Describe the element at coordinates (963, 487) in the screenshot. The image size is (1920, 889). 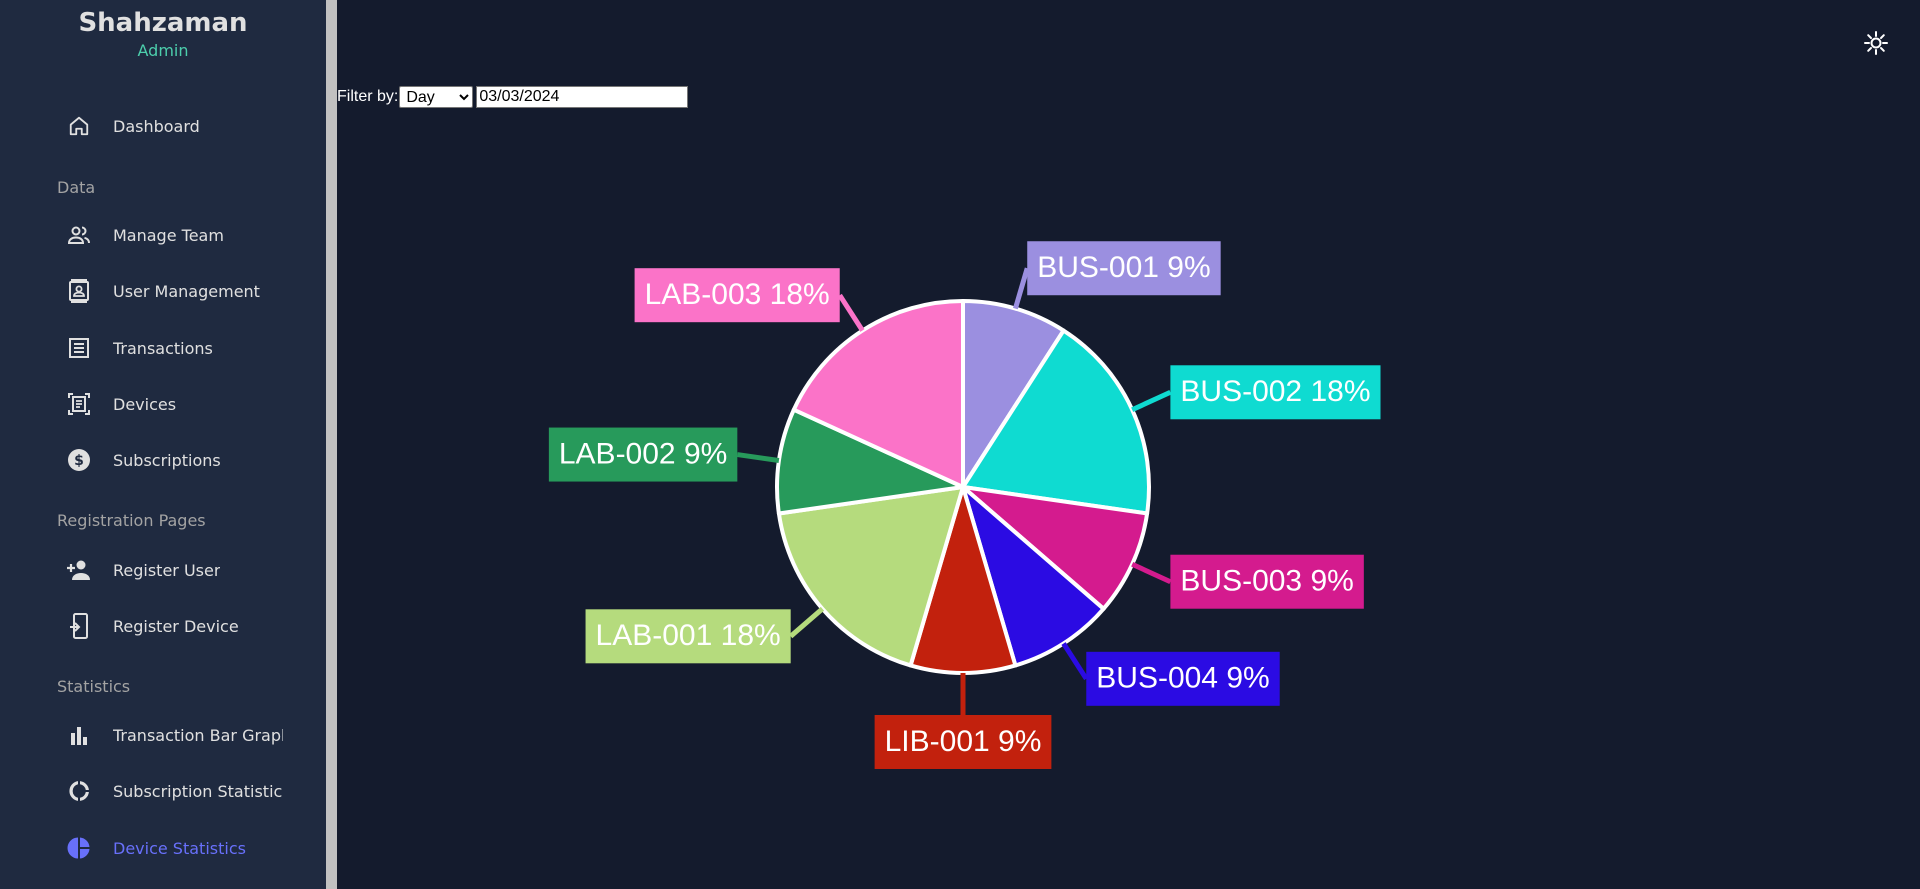
I see `pie-slices` at that location.